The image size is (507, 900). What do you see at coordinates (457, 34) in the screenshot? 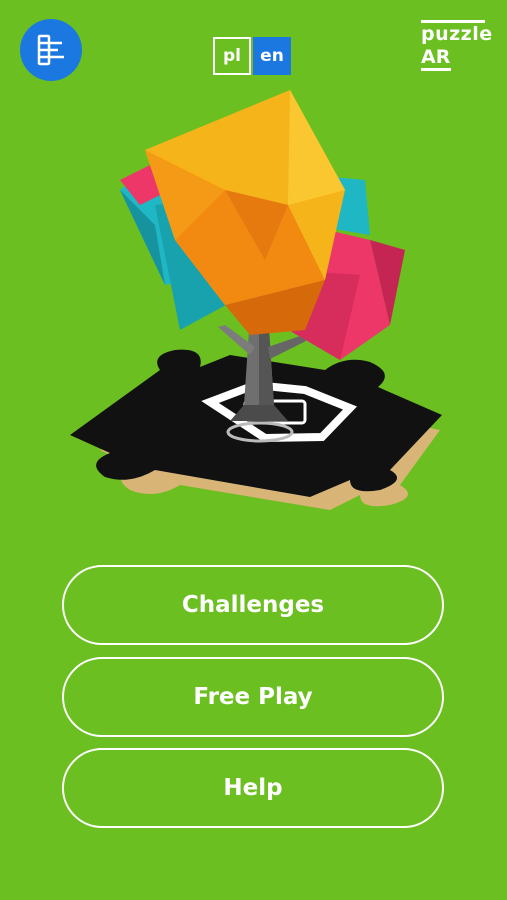
I see `logo-text-top: puzzle` at bounding box center [457, 34].